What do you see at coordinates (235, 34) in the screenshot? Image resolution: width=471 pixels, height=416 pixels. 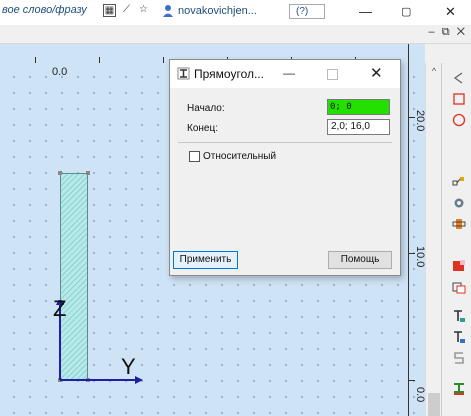 I see `menu-strip: – ⧉ ✕` at bounding box center [235, 34].